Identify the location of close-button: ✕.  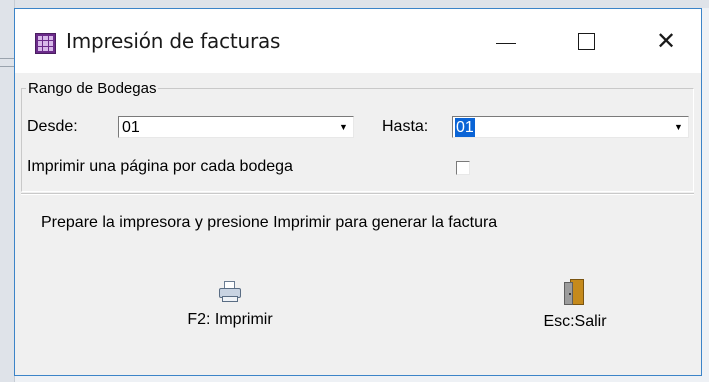
(666, 41).